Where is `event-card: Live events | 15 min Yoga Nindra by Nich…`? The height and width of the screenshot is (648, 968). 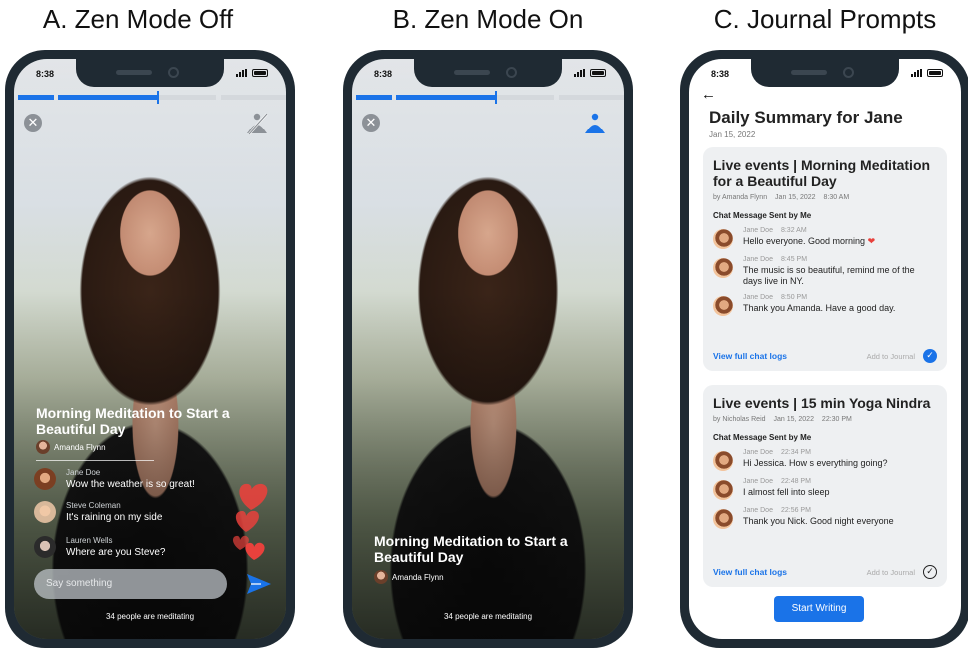
event-card: Live events | 15 min Yoga Nindra by Nich… is located at coordinates (825, 486).